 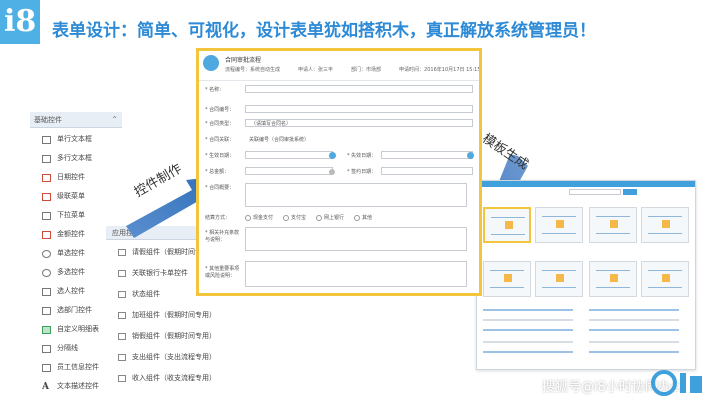 I want to click on pay-option-radio: 支付宝, so click(x=294, y=217).